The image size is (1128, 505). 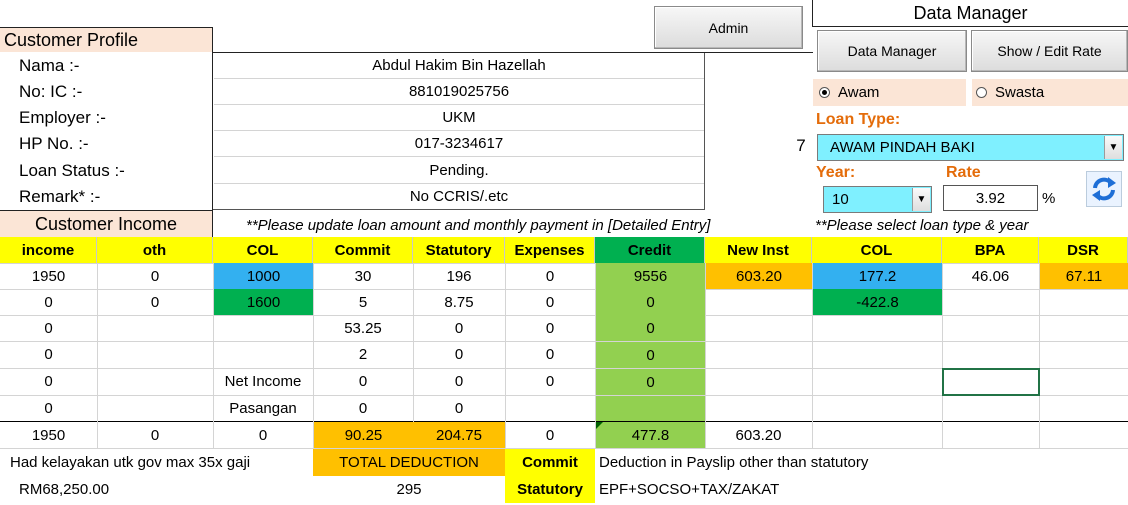 I want to click on table-cell: 46.06, so click(x=990, y=276).